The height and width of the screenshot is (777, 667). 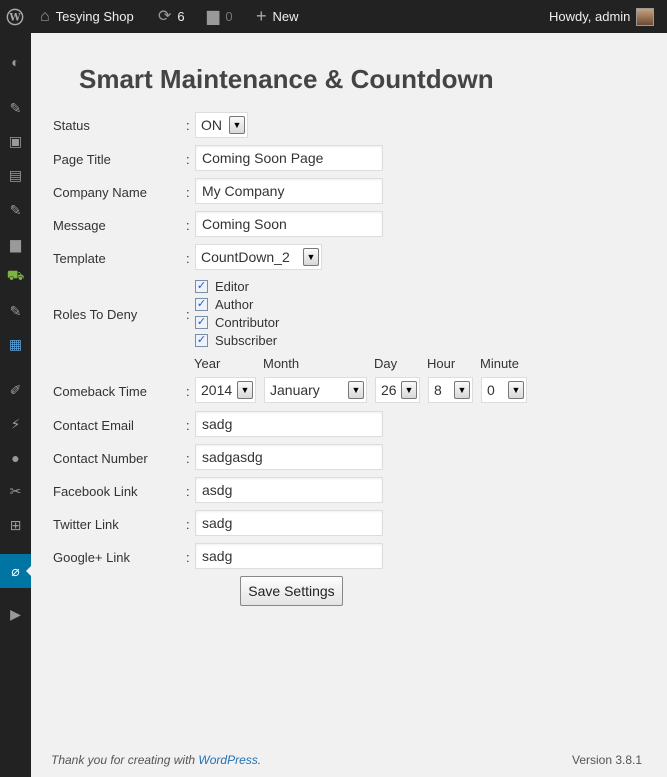 I want to click on collapse-menu-icon: ▶, so click(x=15, y=614).